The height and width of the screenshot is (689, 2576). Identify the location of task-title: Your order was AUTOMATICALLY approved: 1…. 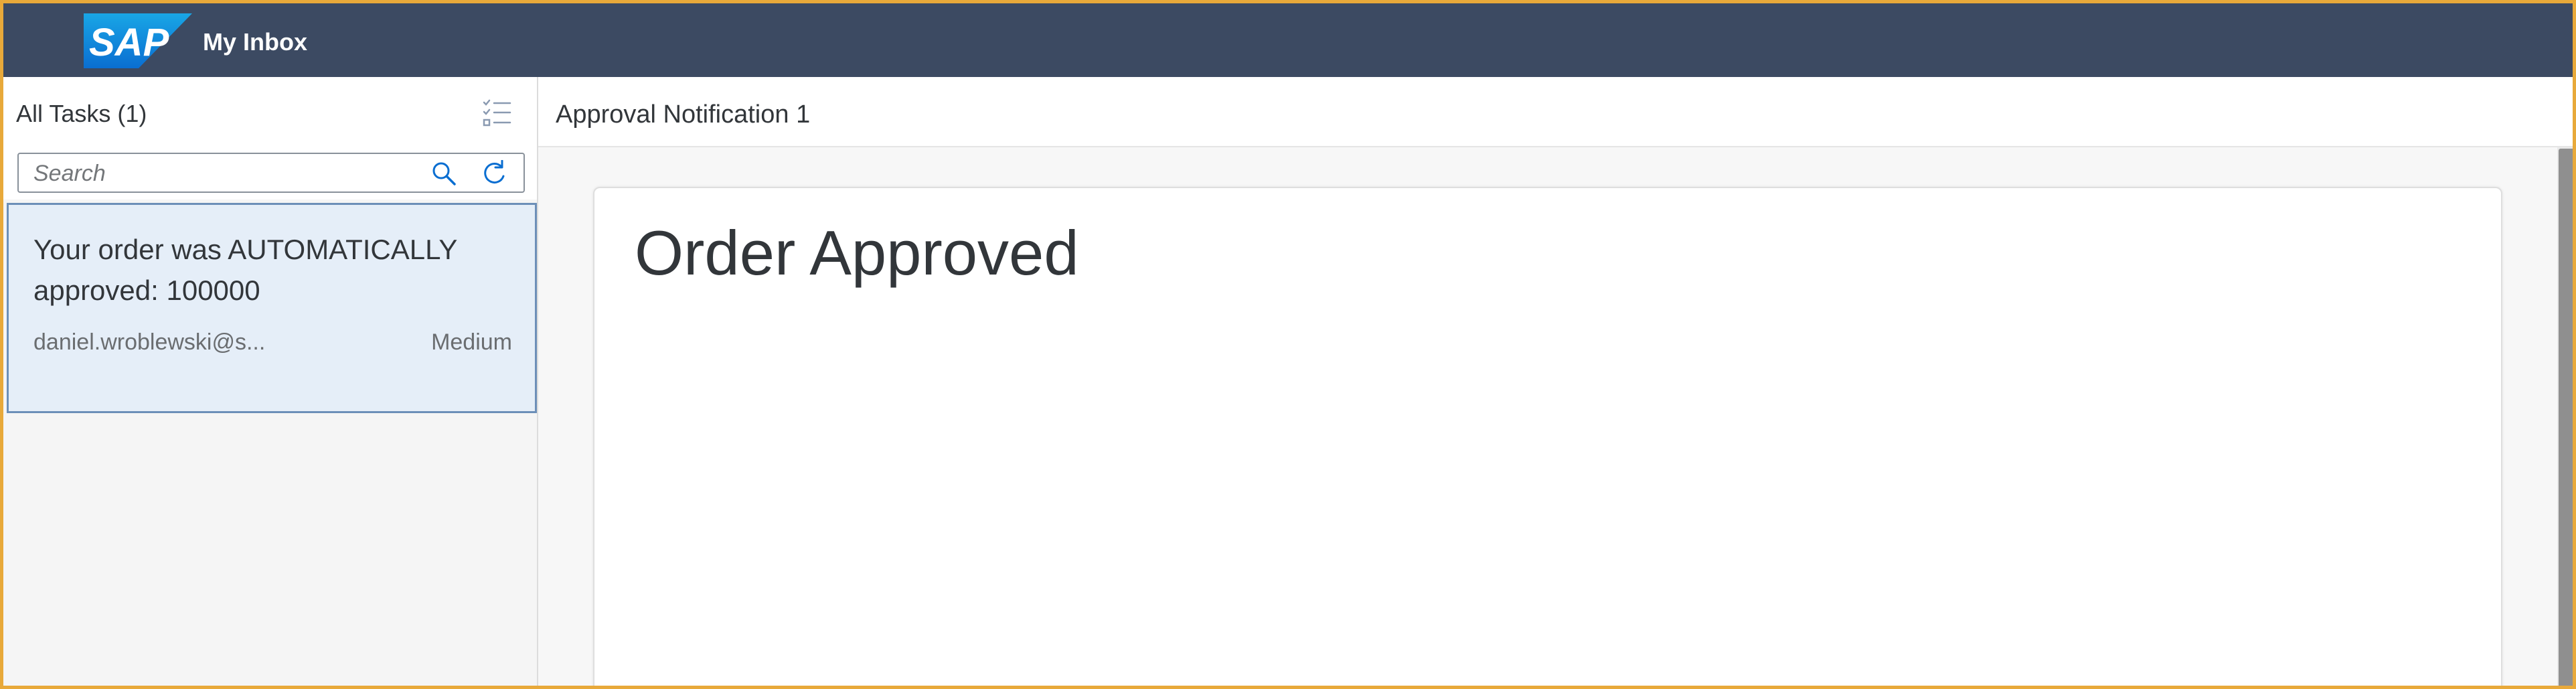
(245, 270).